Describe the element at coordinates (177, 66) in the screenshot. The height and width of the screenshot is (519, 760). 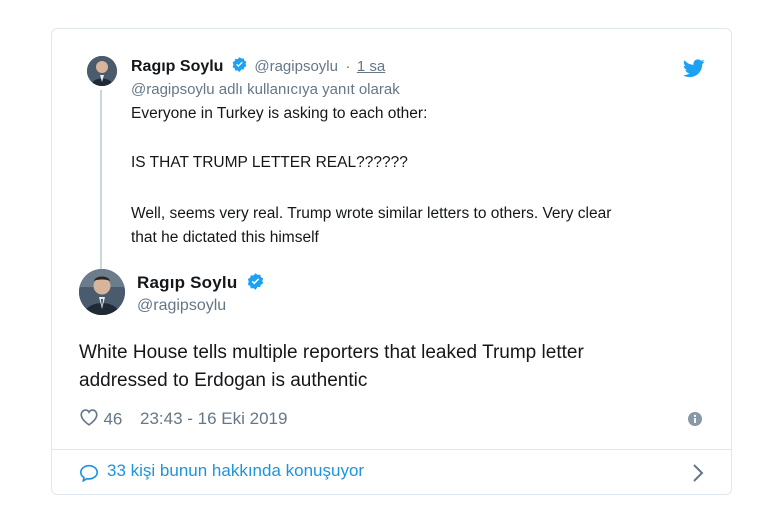
I see `reply-author-name: Ragıp Soylu` at that location.